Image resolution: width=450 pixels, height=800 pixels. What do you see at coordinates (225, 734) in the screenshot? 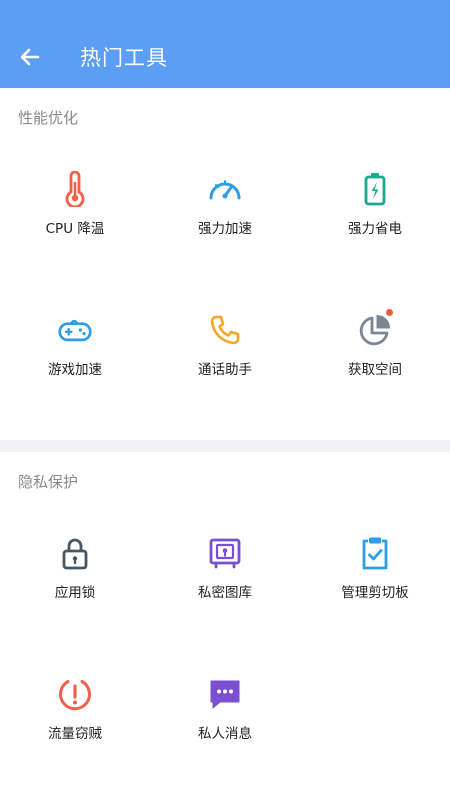
I see `tool-label: 私人消息` at bounding box center [225, 734].